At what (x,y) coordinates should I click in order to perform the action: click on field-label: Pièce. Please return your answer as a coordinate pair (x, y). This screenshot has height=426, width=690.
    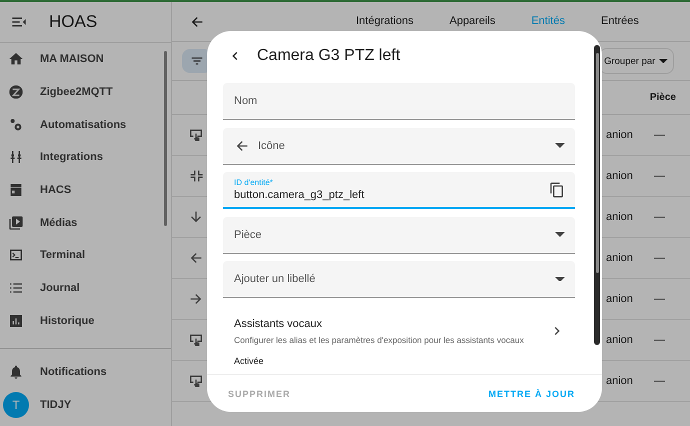
    Looking at the image, I should click on (248, 234).